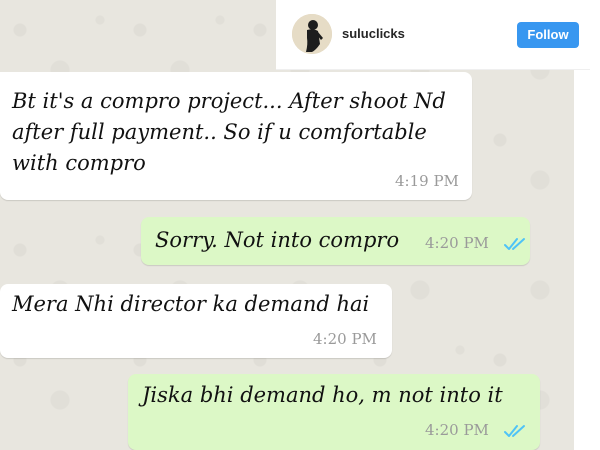 The height and width of the screenshot is (450, 600). Describe the element at coordinates (548, 35) in the screenshot. I see `follow-button: Follow` at that location.